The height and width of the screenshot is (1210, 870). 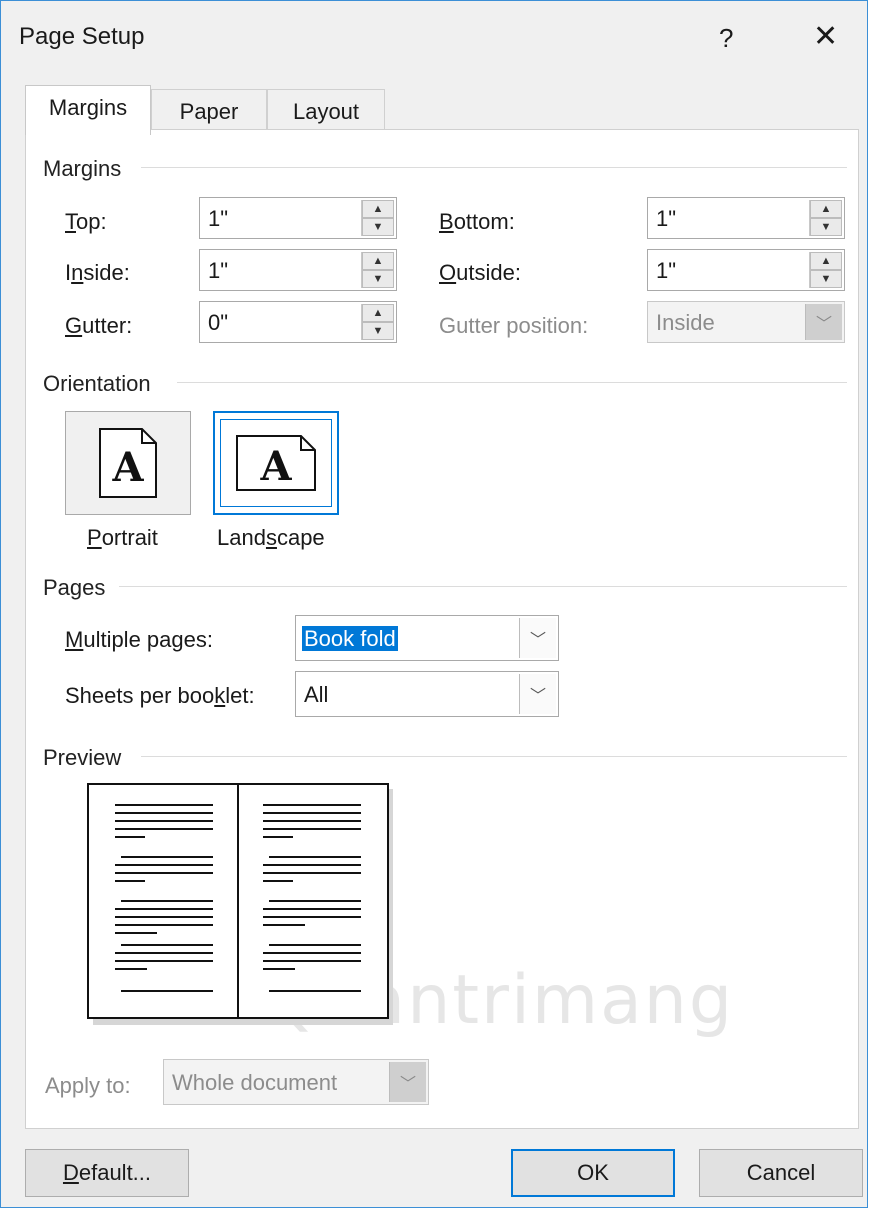 I want to click on outside-margin-spinner: ▲ ▼, so click(x=825, y=270).